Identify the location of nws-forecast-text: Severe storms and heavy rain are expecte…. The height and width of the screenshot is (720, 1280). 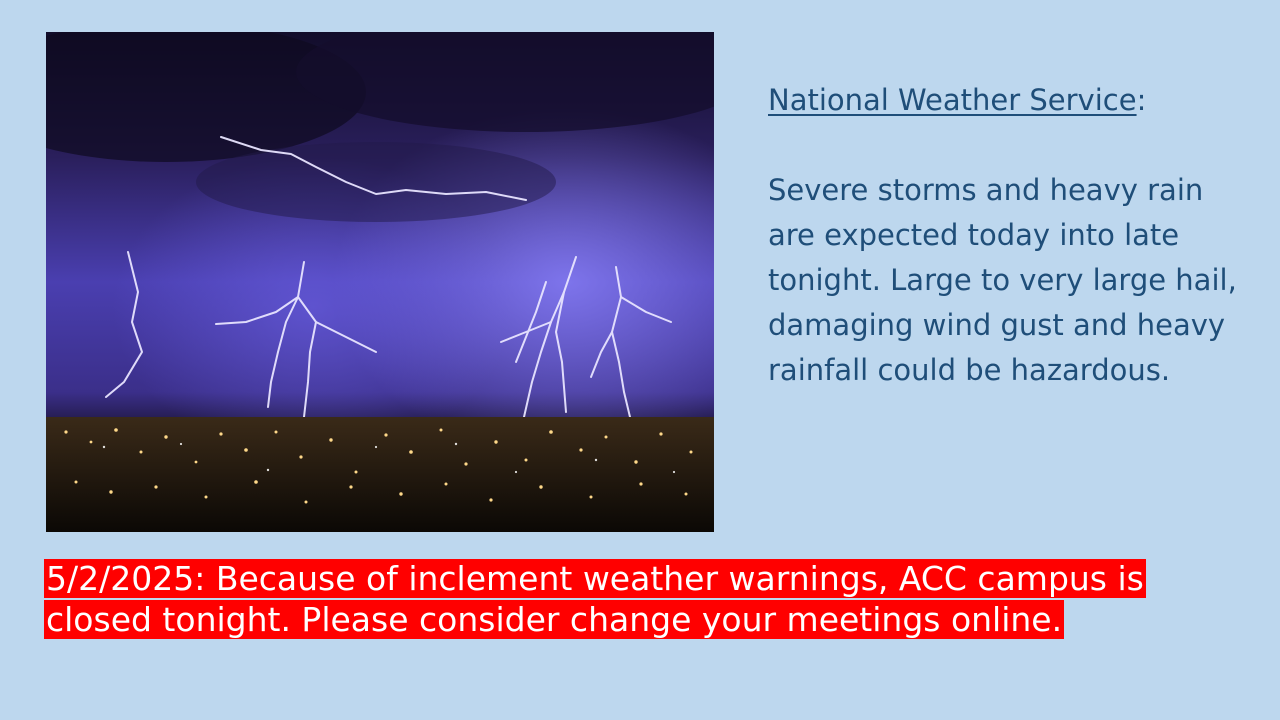
(1002, 280).